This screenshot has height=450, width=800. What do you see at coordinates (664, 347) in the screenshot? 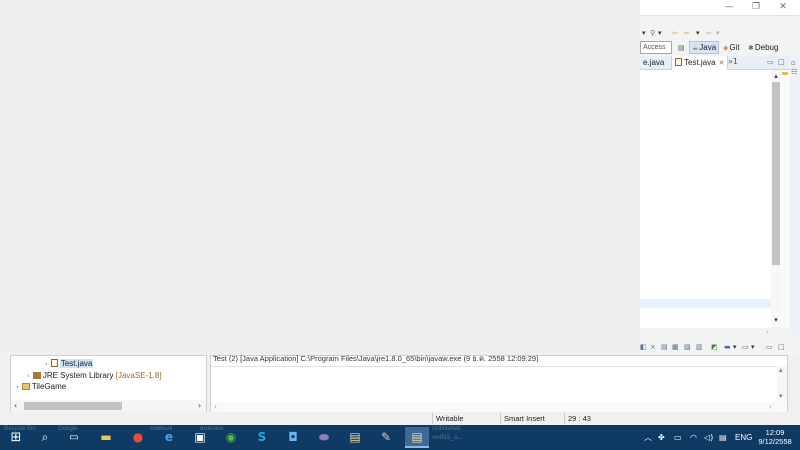
I see `clear-console-icon: ▤` at bounding box center [664, 347].